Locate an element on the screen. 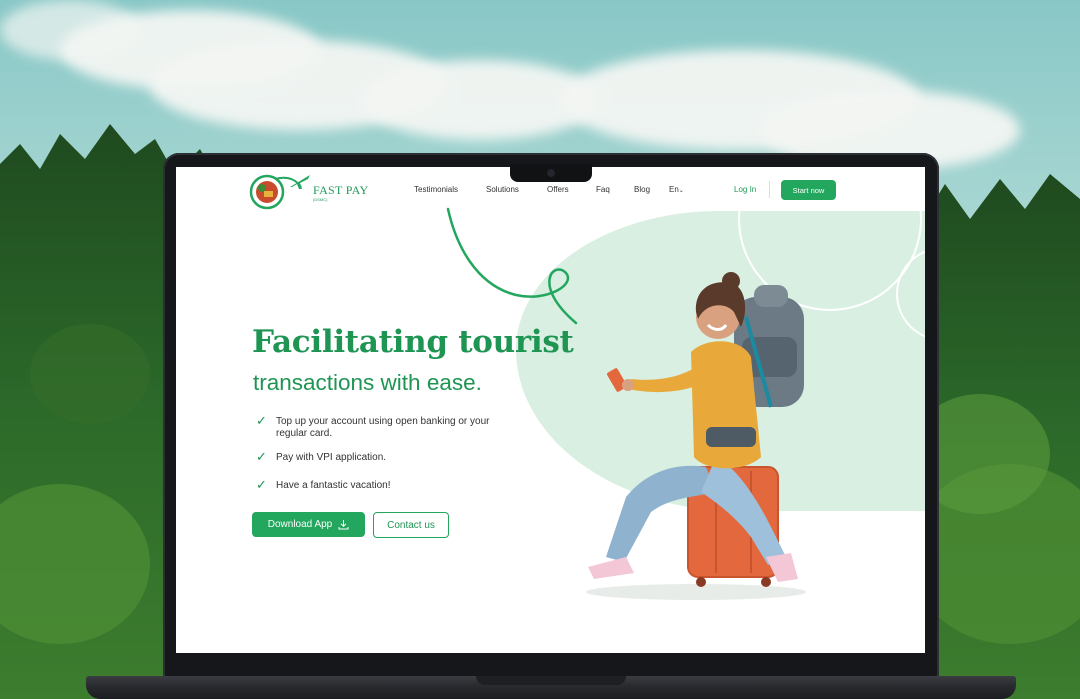 The height and width of the screenshot is (699, 1080). nav-link-testimonials: Testimonials is located at coordinates (436, 189).